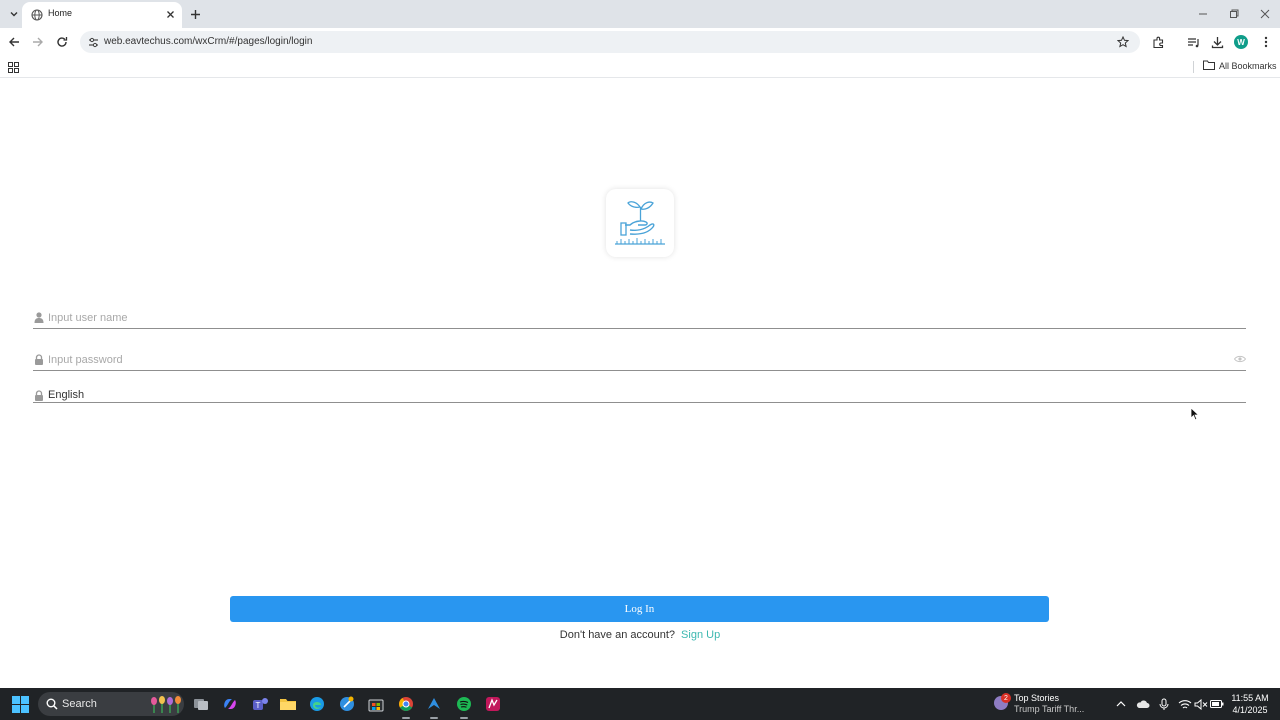  What do you see at coordinates (288, 704) in the screenshot?
I see `file-explorer-icon` at bounding box center [288, 704].